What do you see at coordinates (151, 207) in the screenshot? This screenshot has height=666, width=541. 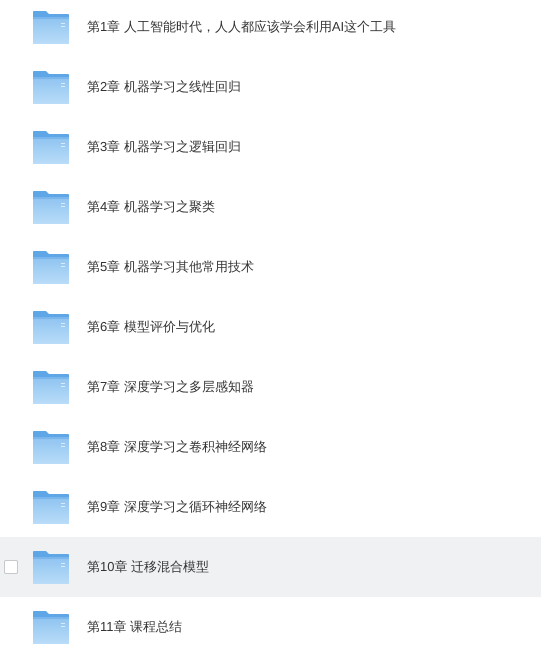 I see `folder-name: 第4章 机器学习之聚类` at bounding box center [151, 207].